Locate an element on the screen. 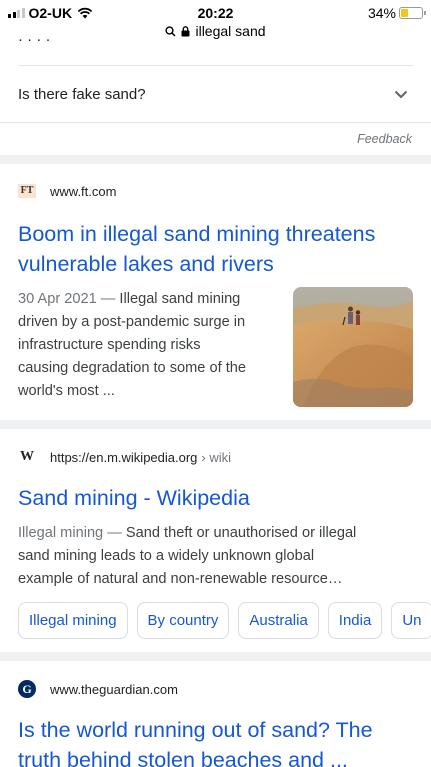  lock-icon is located at coordinates (185, 30).